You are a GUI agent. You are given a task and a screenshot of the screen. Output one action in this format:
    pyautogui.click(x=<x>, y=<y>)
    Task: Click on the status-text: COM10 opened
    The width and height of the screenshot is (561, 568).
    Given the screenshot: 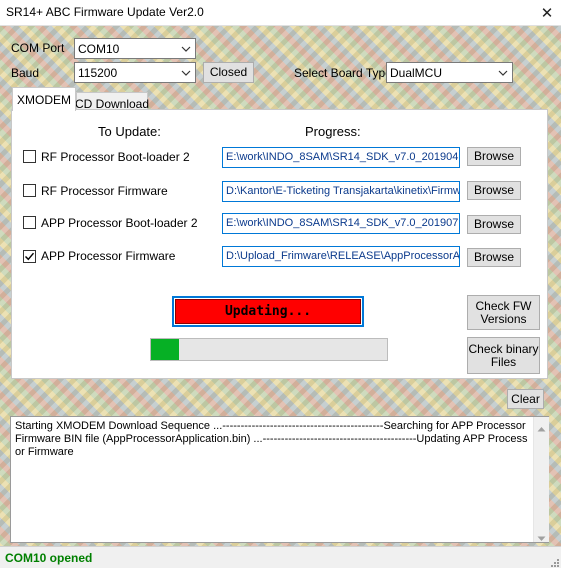 What is the action you would take?
    pyautogui.click(x=49, y=558)
    